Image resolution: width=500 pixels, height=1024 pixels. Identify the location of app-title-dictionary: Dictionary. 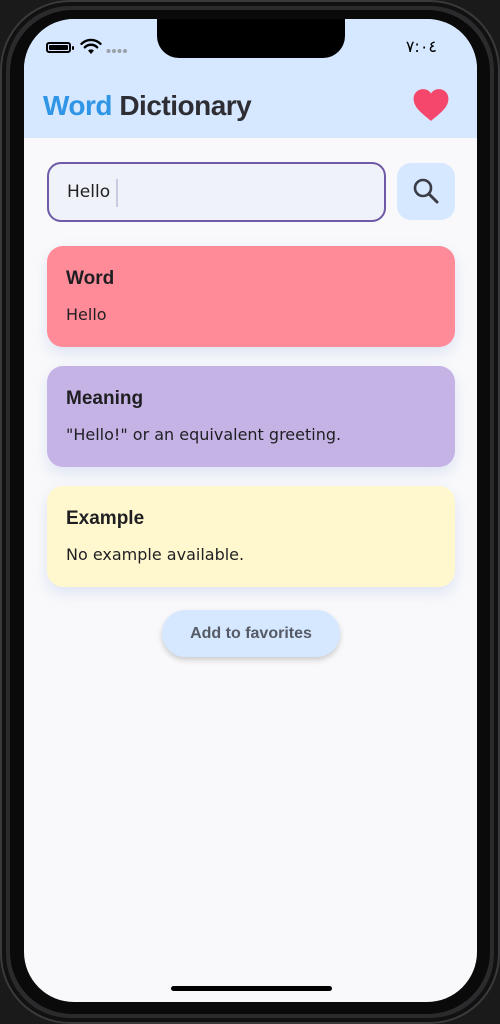
(185, 105).